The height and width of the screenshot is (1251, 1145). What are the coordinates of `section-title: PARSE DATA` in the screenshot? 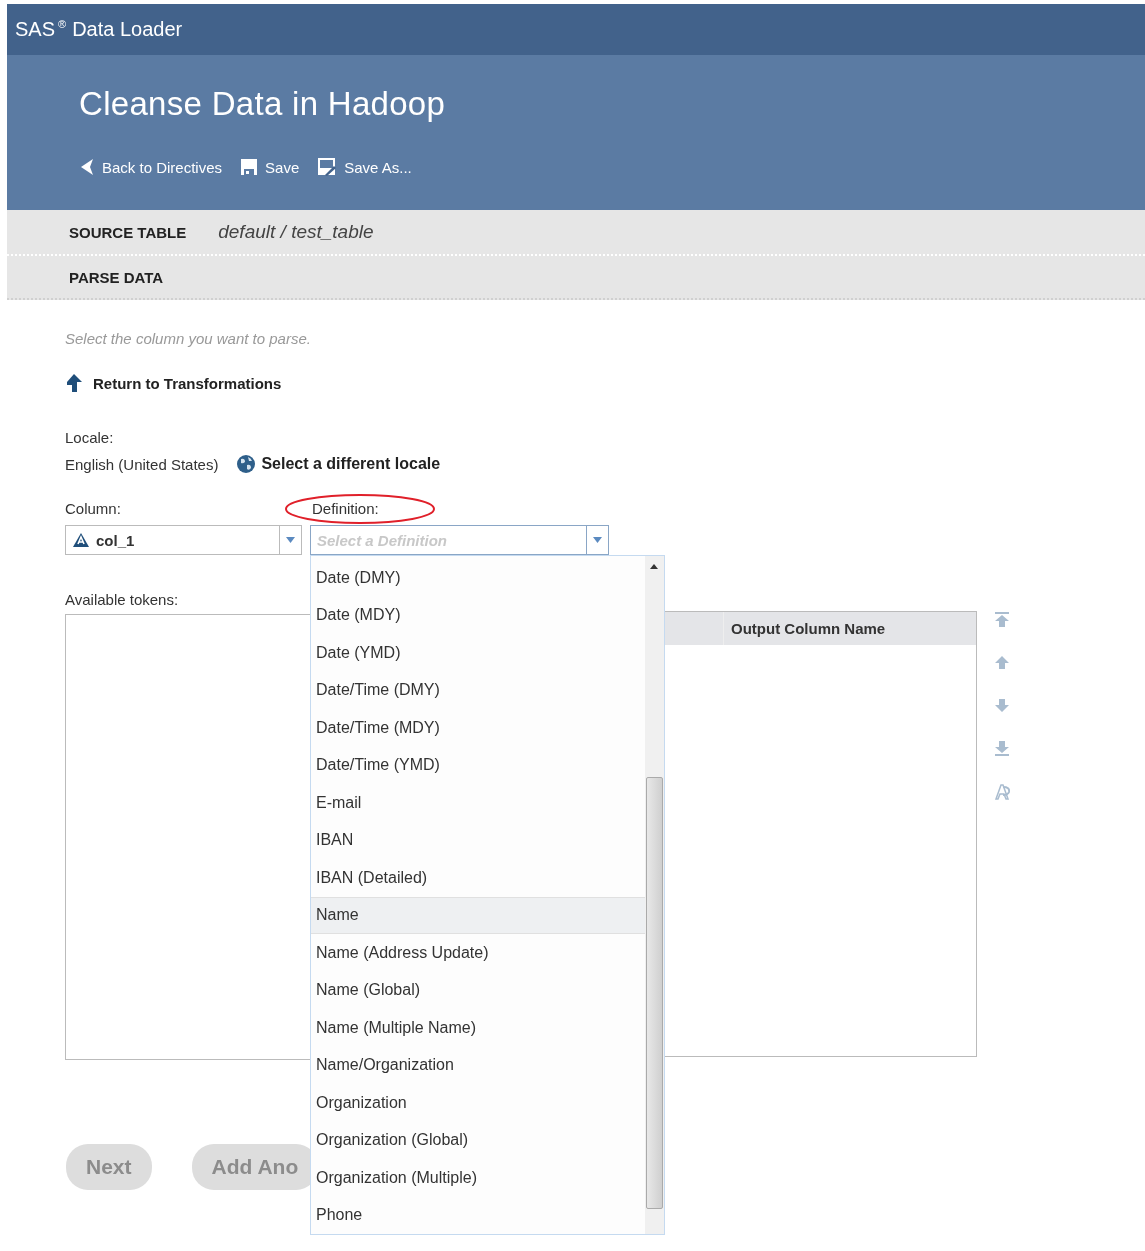 It's located at (116, 277).